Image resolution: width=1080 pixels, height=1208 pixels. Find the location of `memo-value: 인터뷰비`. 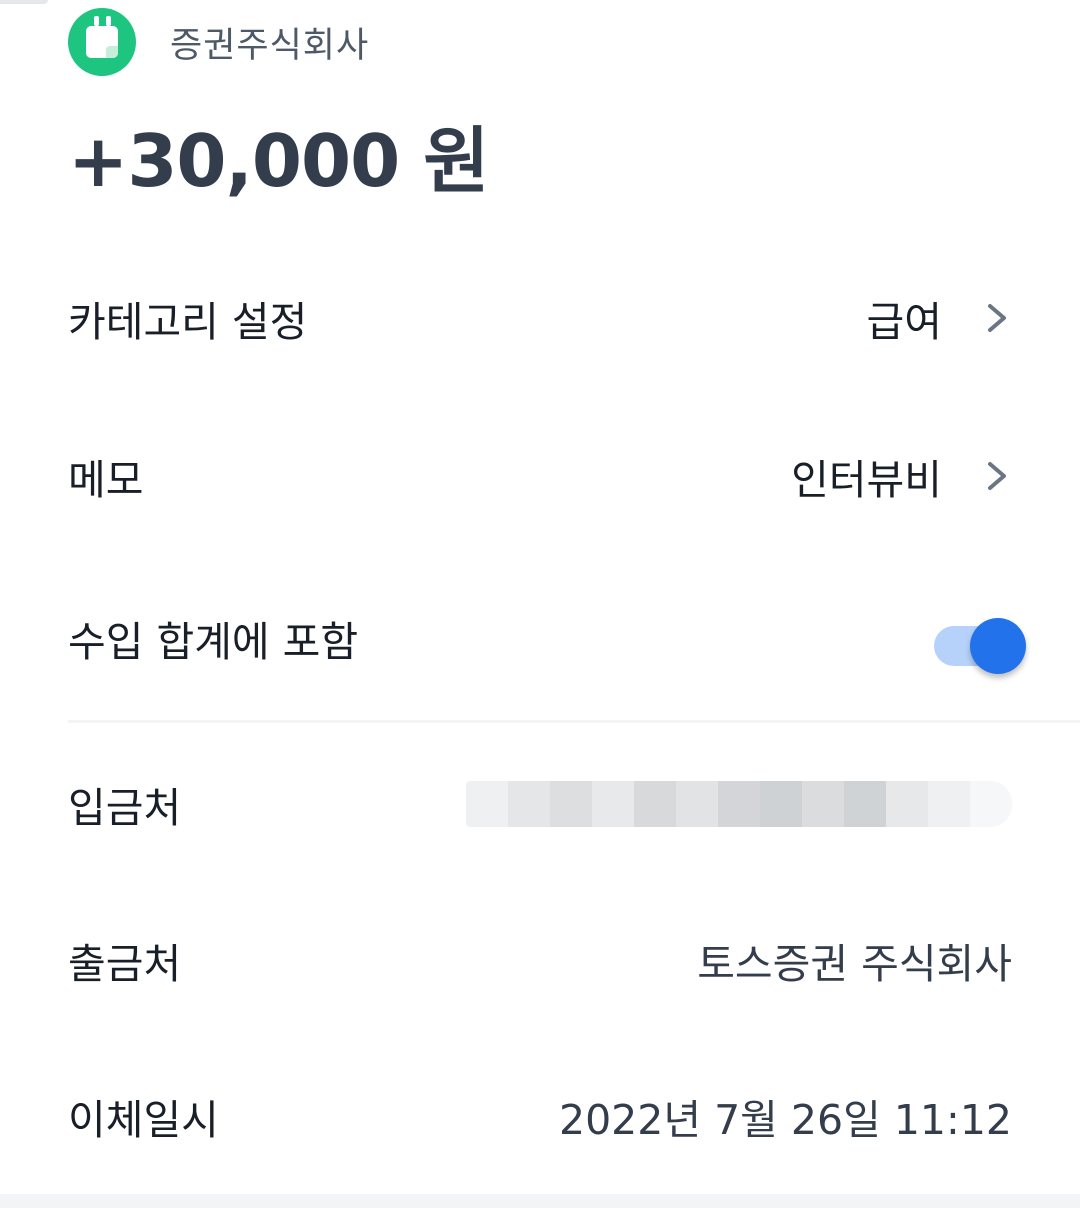

memo-value: 인터뷰비 is located at coordinates (866, 480).